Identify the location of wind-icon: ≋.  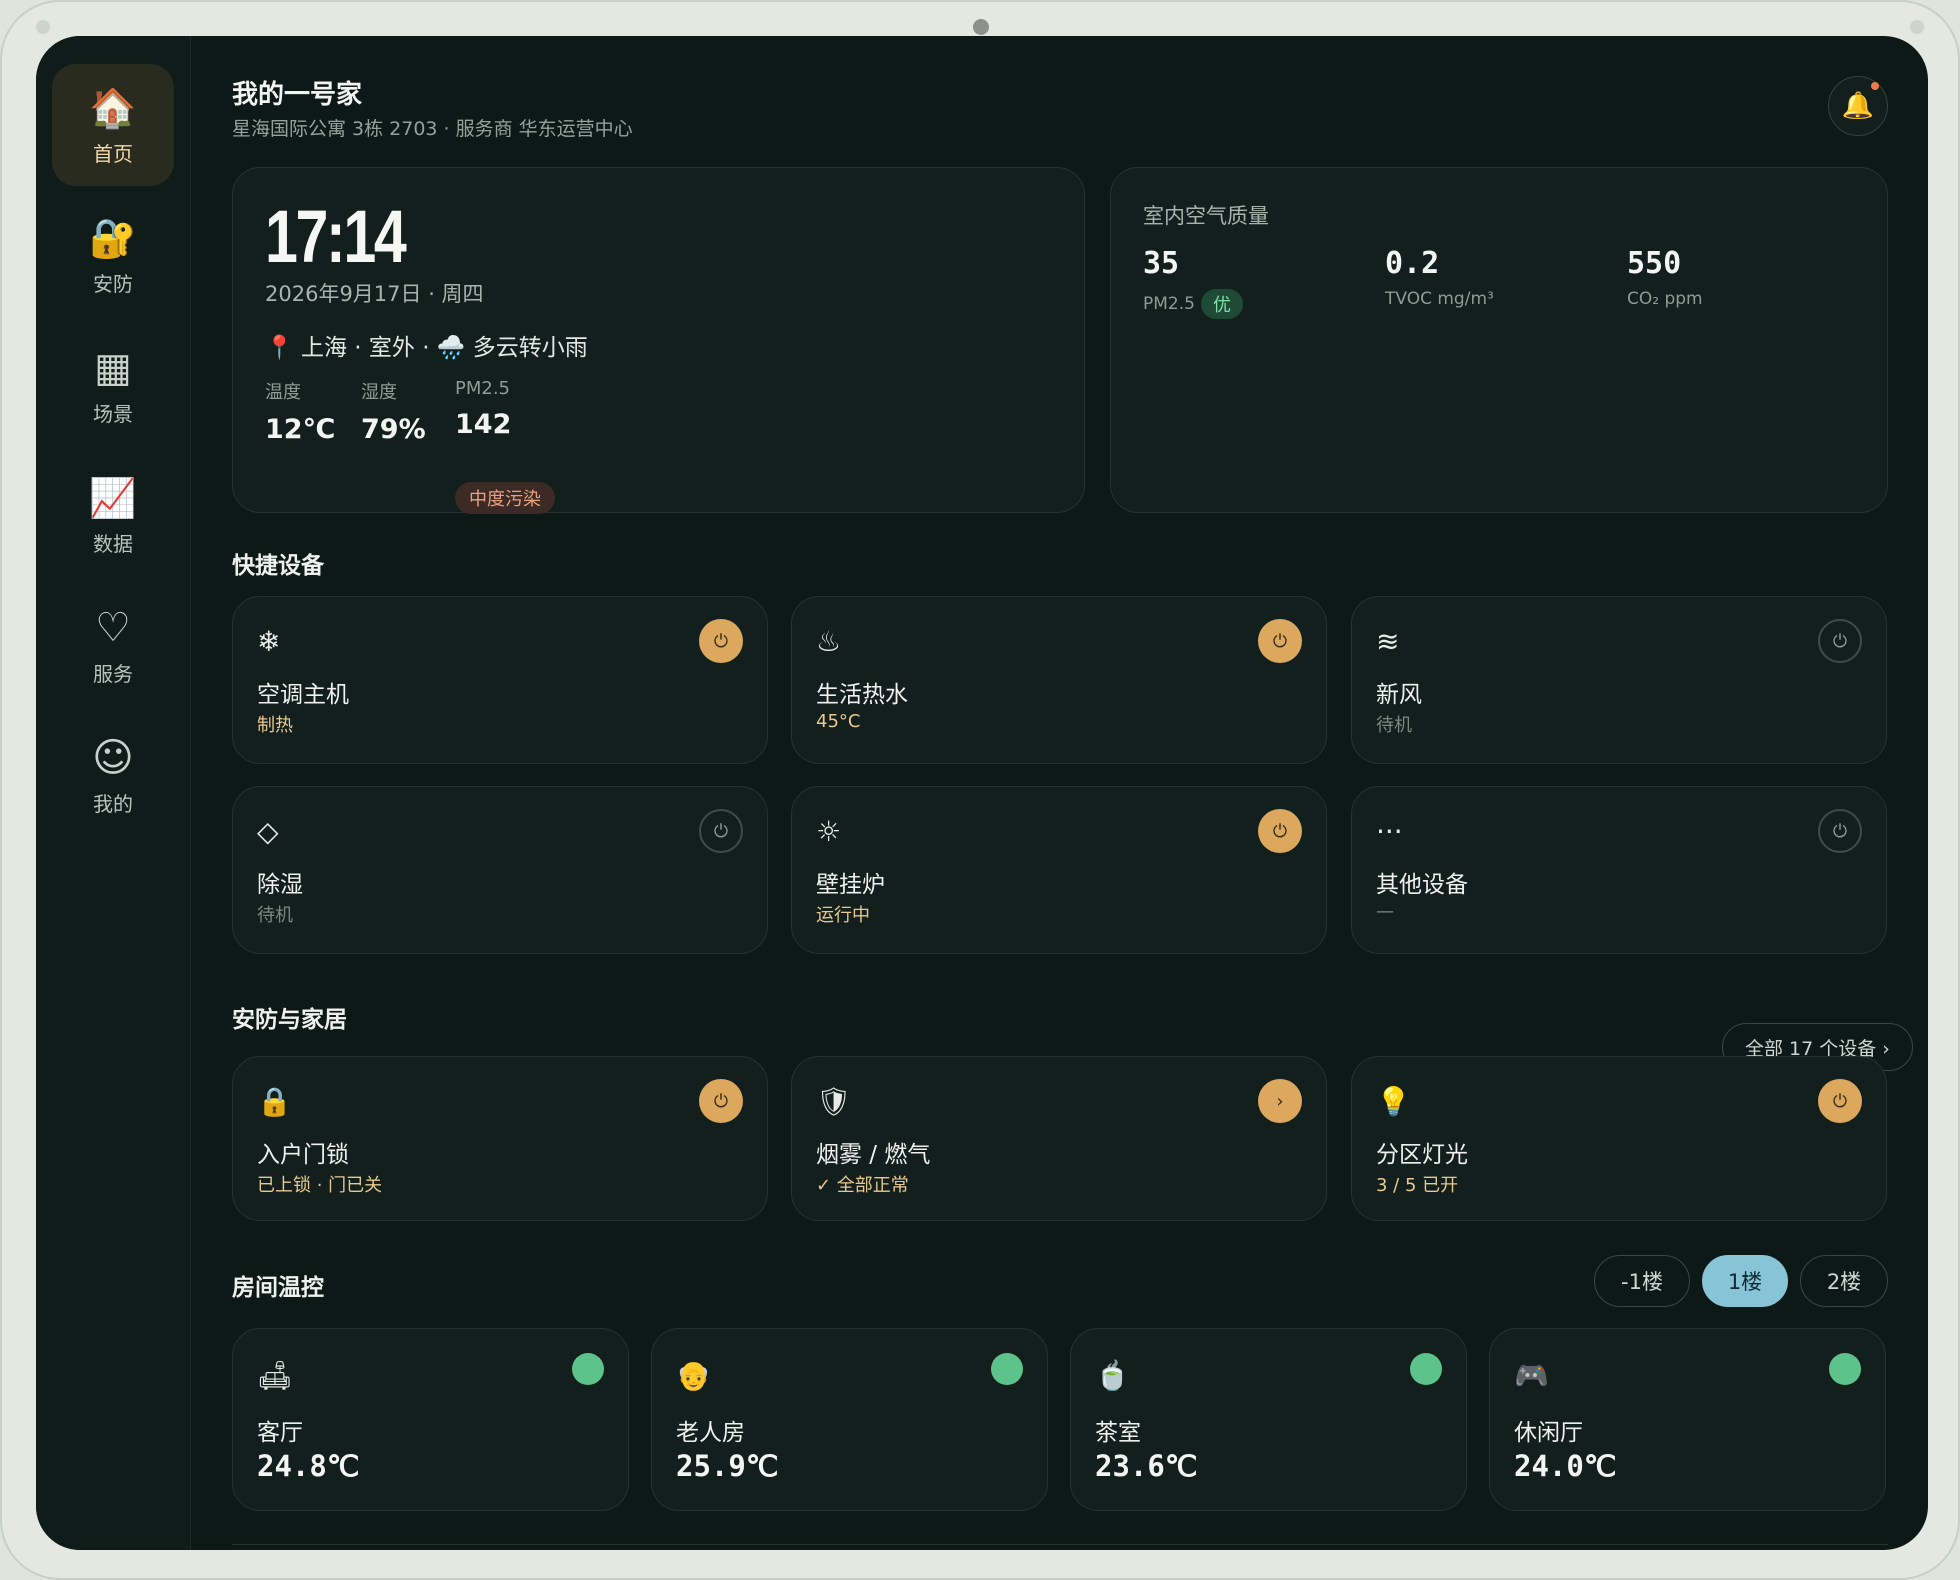
(1388, 641).